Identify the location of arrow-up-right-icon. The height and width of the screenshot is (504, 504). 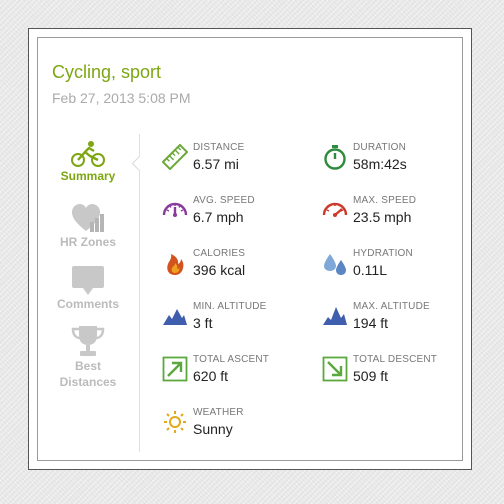
(175, 369).